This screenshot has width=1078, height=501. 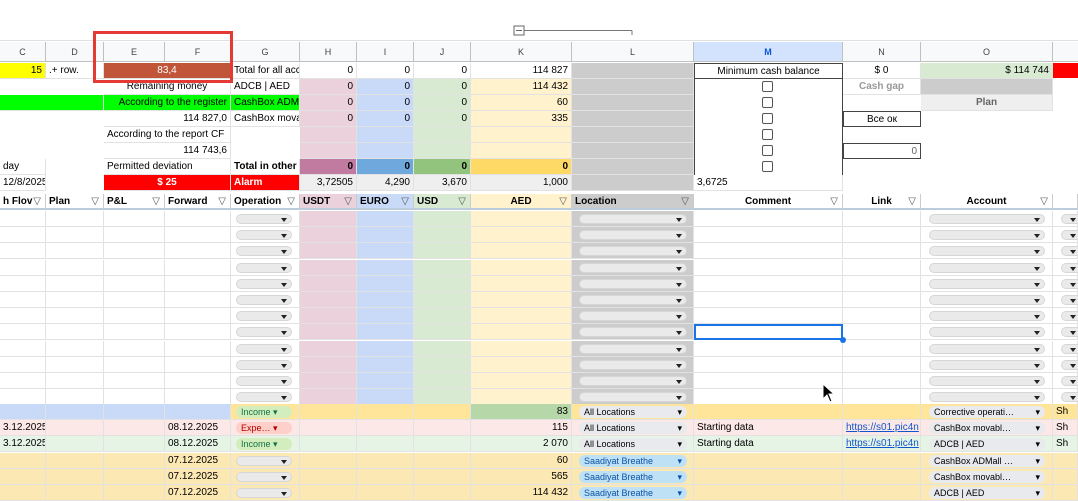 What do you see at coordinates (75, 202) in the screenshot?
I see `header-plan: Plan ▽` at bounding box center [75, 202].